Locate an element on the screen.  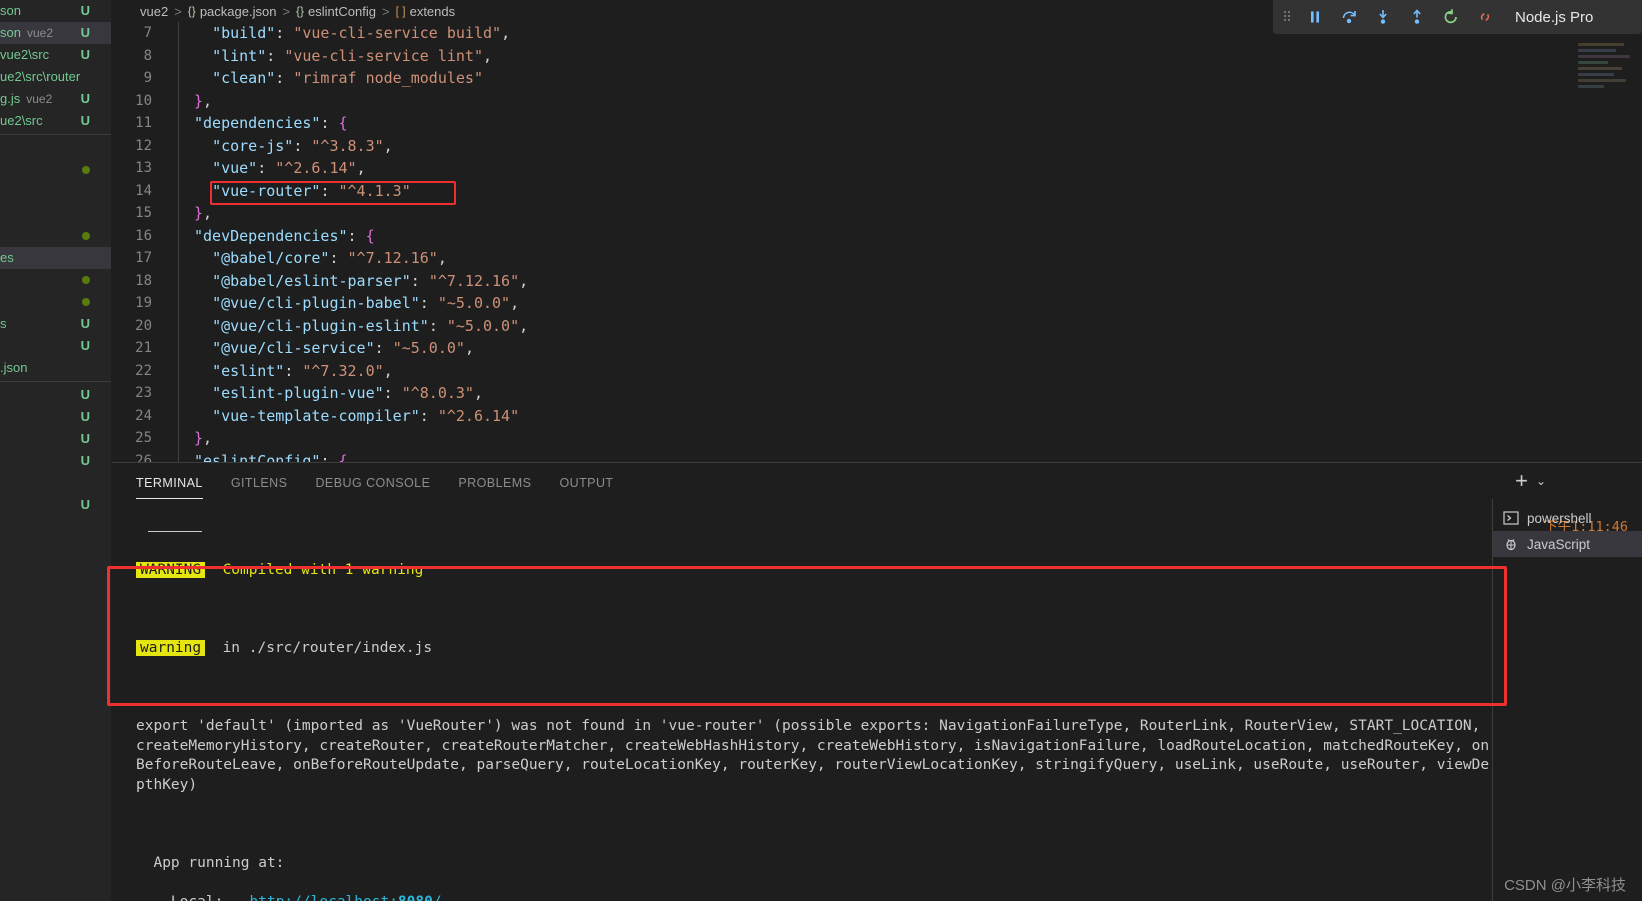
breadcrumb-item-array: [ ] extends is located at coordinates (426, 11).